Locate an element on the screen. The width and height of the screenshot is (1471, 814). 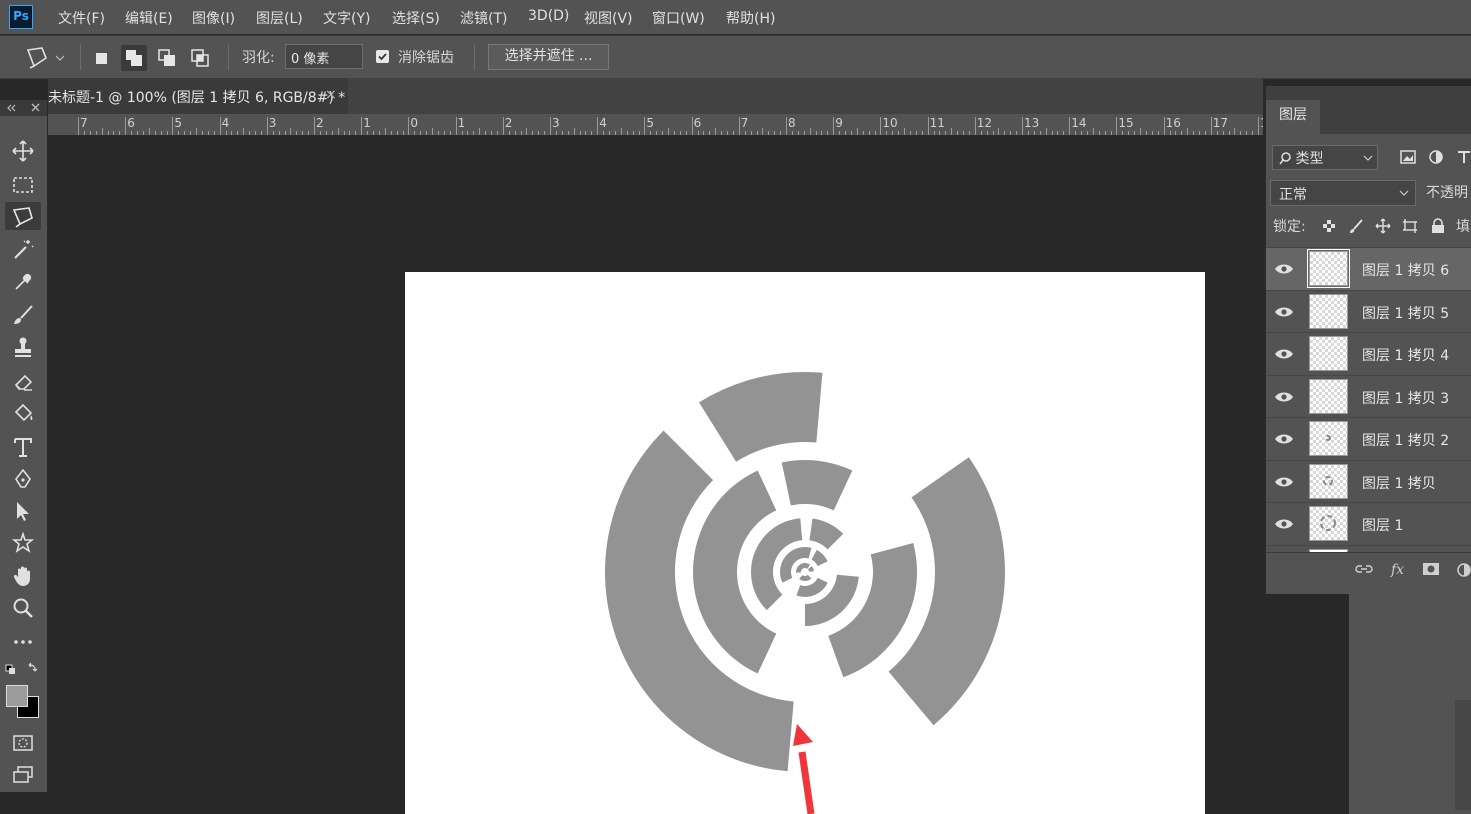
foreground-color-swatch is located at coordinates (17, 696).